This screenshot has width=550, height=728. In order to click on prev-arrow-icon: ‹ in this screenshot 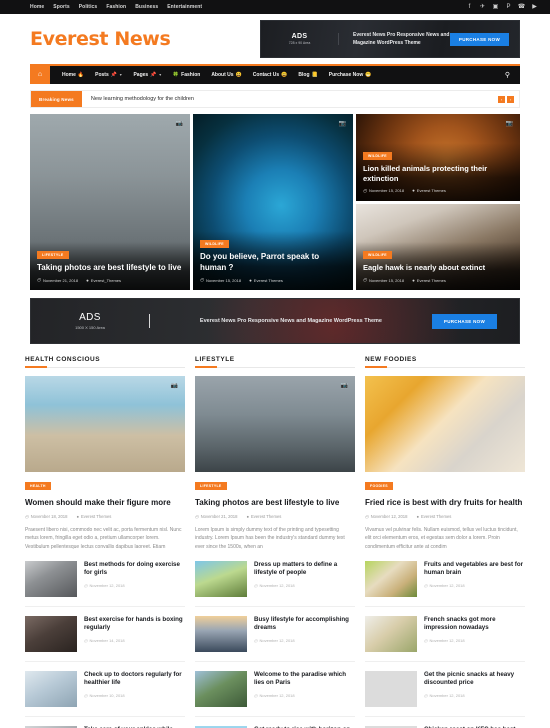, I will do `click(501, 99)`.